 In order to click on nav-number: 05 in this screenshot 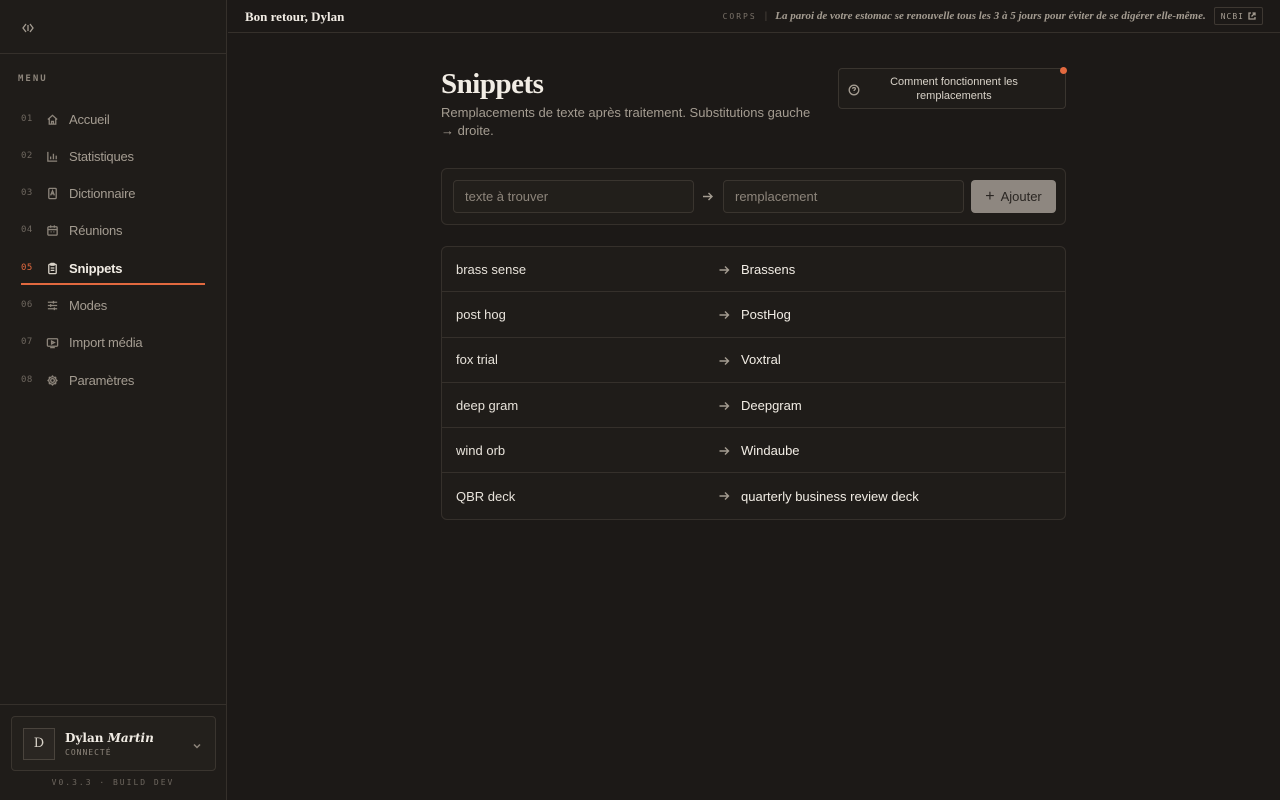, I will do `click(27, 268)`.